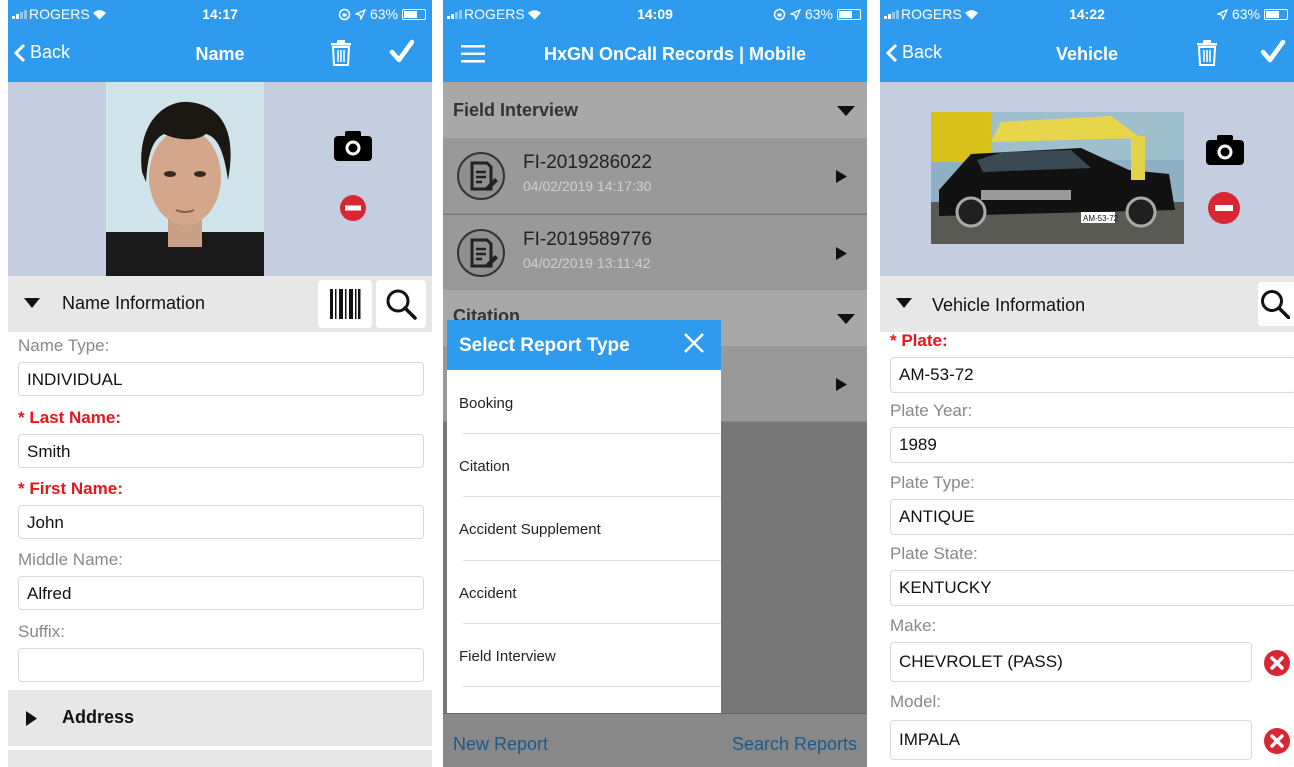  Describe the element at coordinates (694, 343) in the screenshot. I see `close-icon` at that location.